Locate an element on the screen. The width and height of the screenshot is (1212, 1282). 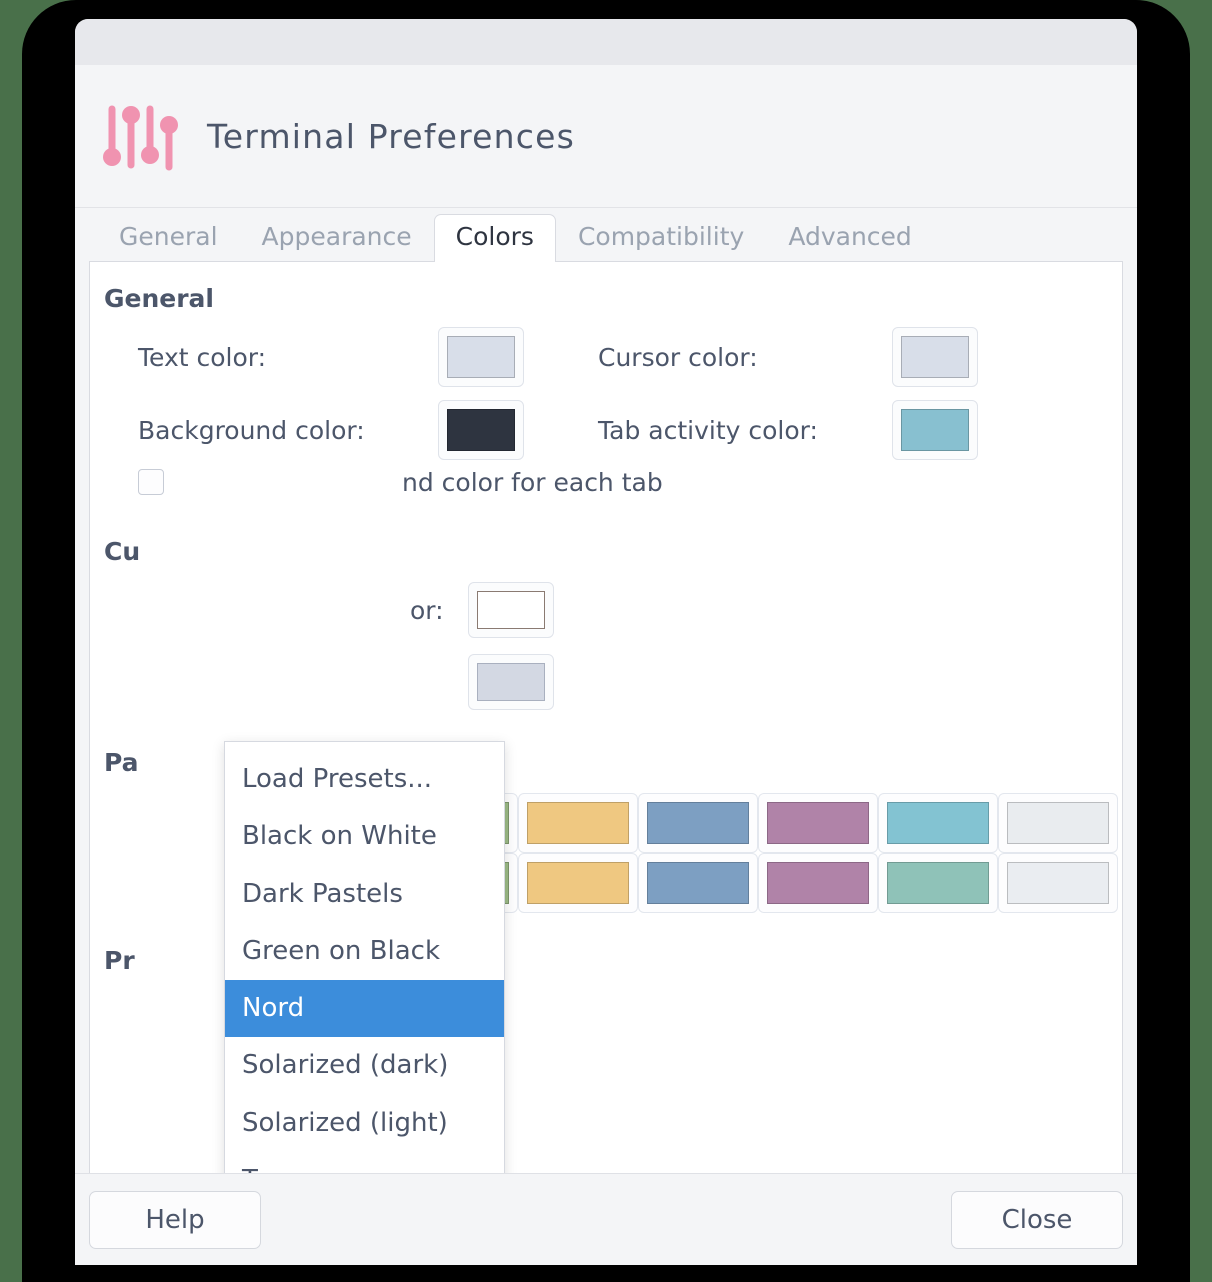
dialog-header: Terminal Preferences is located at coordinates (606, 136).